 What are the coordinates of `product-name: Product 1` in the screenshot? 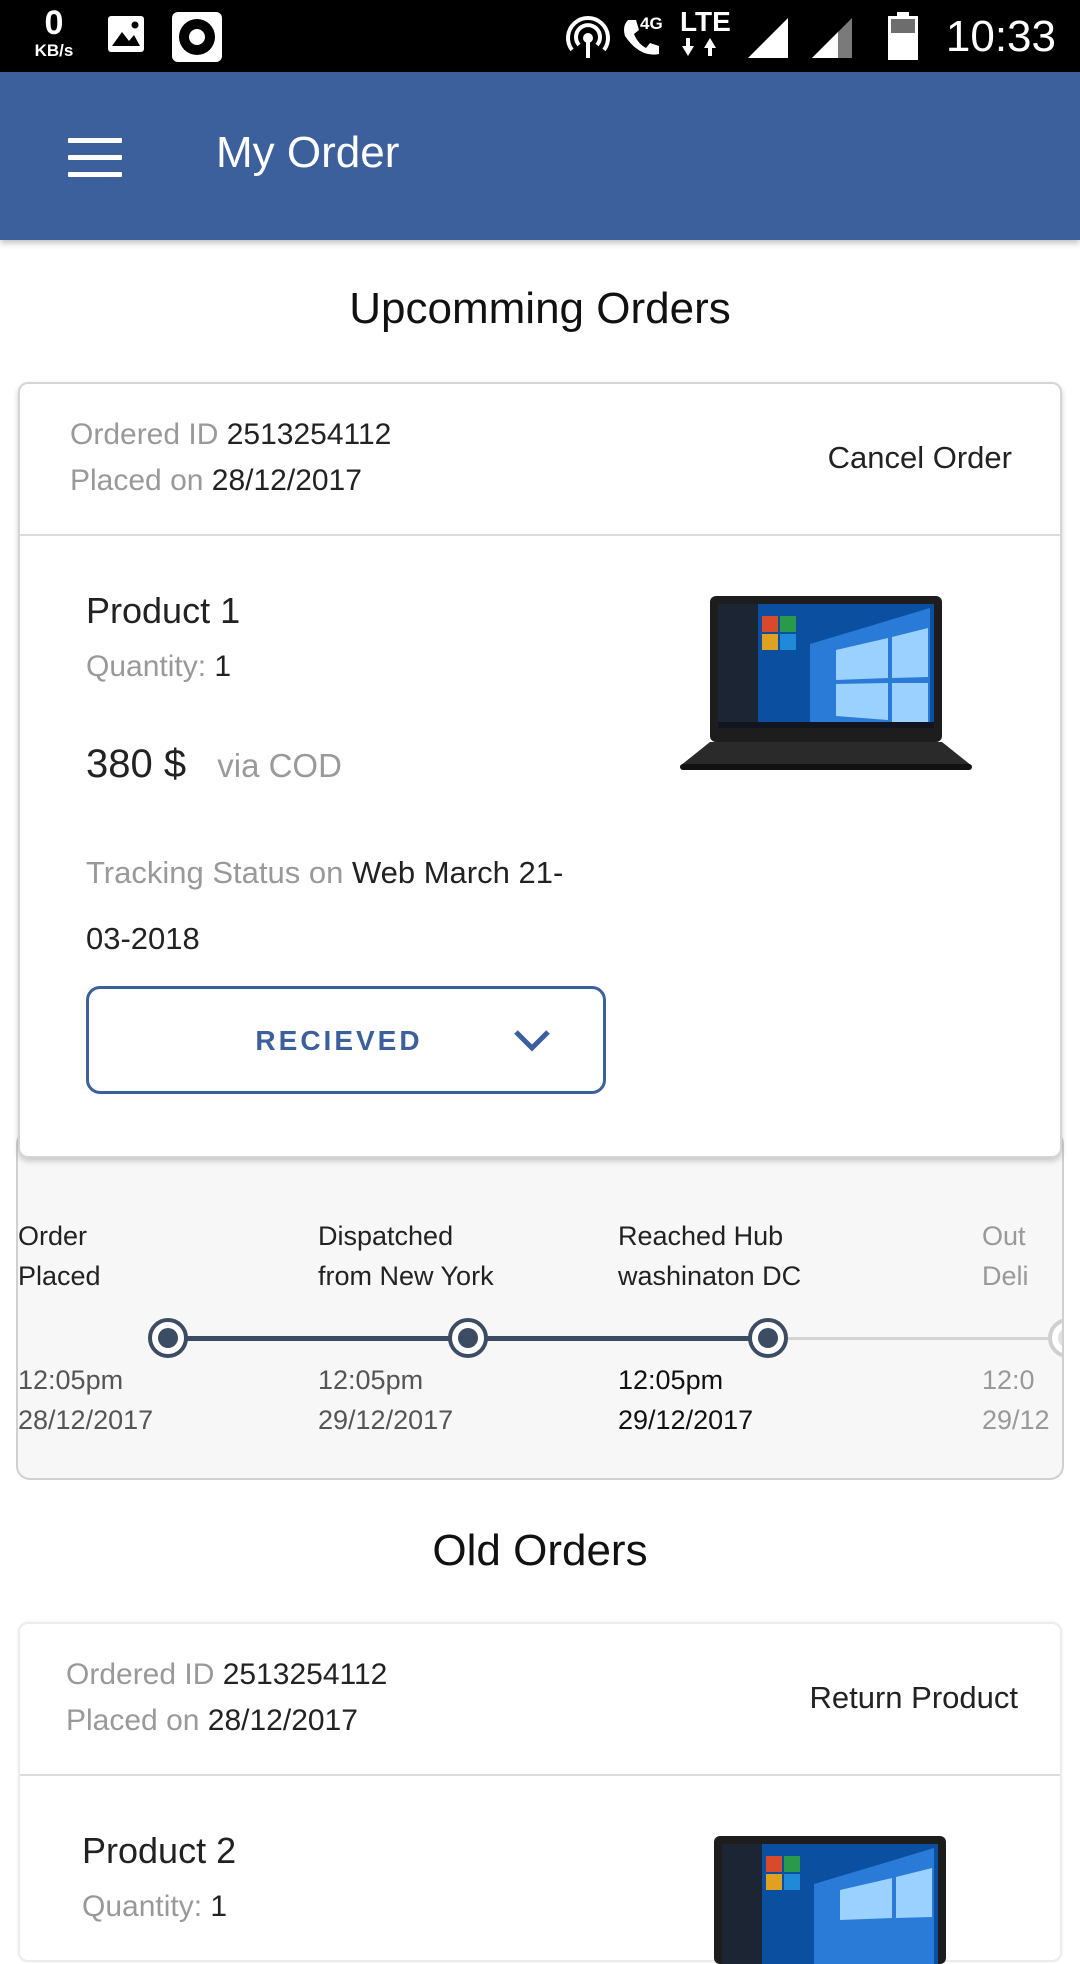 It's located at (163, 610).